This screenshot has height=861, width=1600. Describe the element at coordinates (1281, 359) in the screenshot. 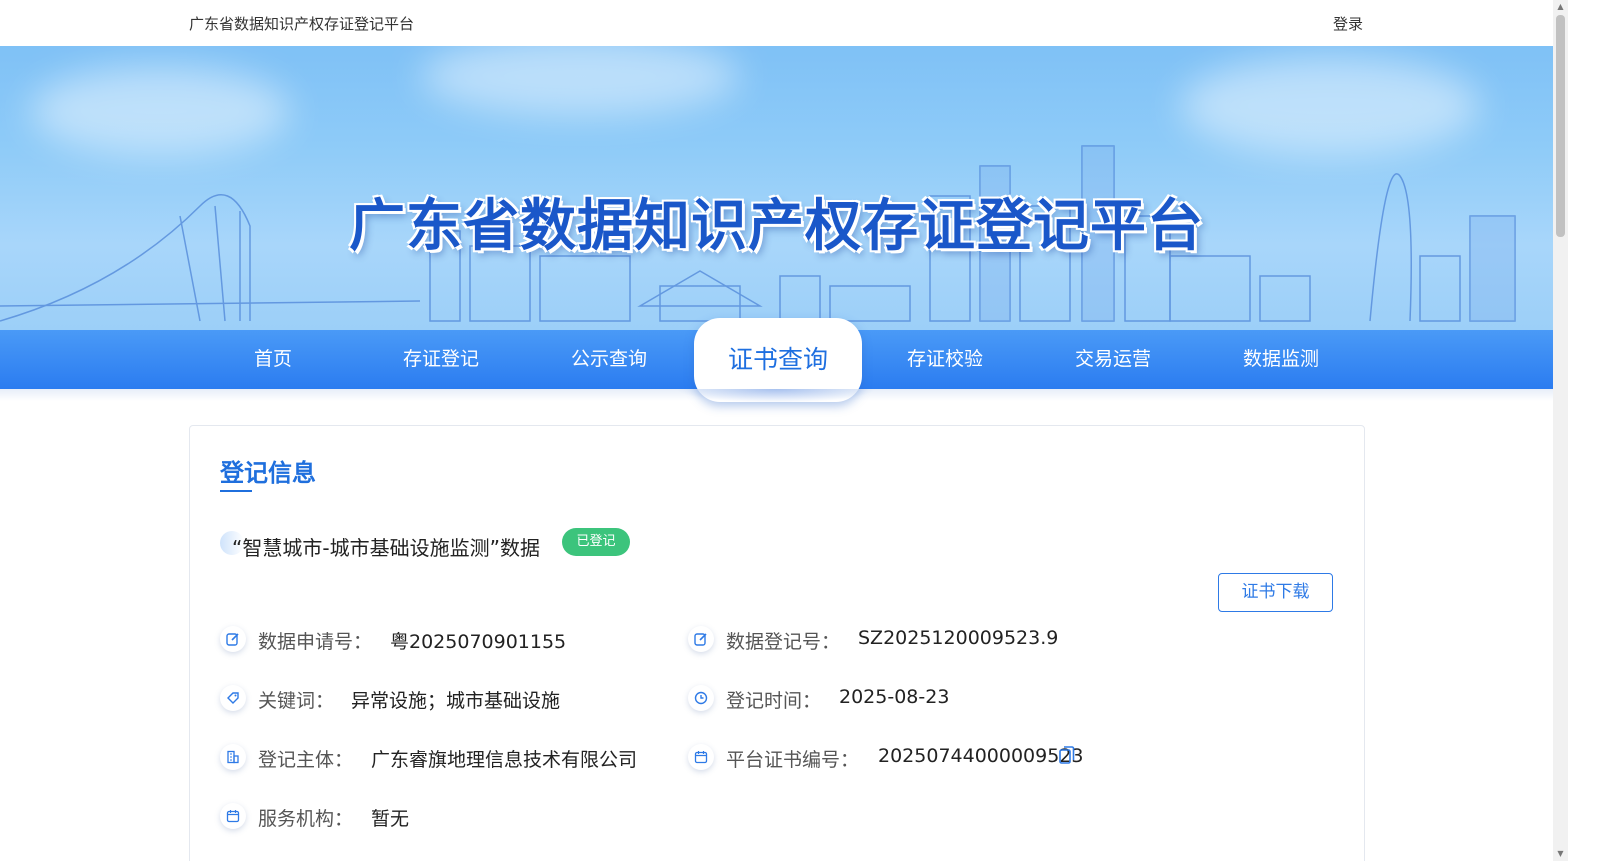

I see `nav-data-monitor: 数据监测` at that location.